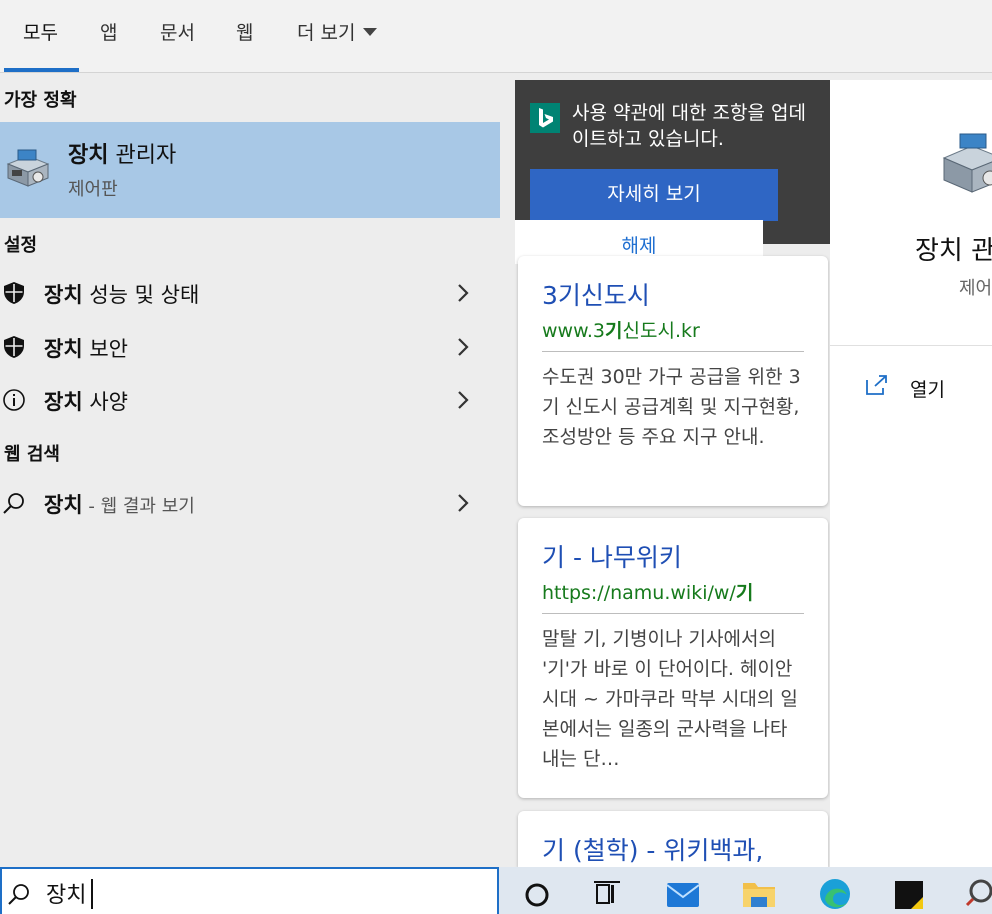 Image resolution: width=992 pixels, height=914 pixels. Describe the element at coordinates (21, 245) in the screenshot. I see `section-settings: 설정` at that location.